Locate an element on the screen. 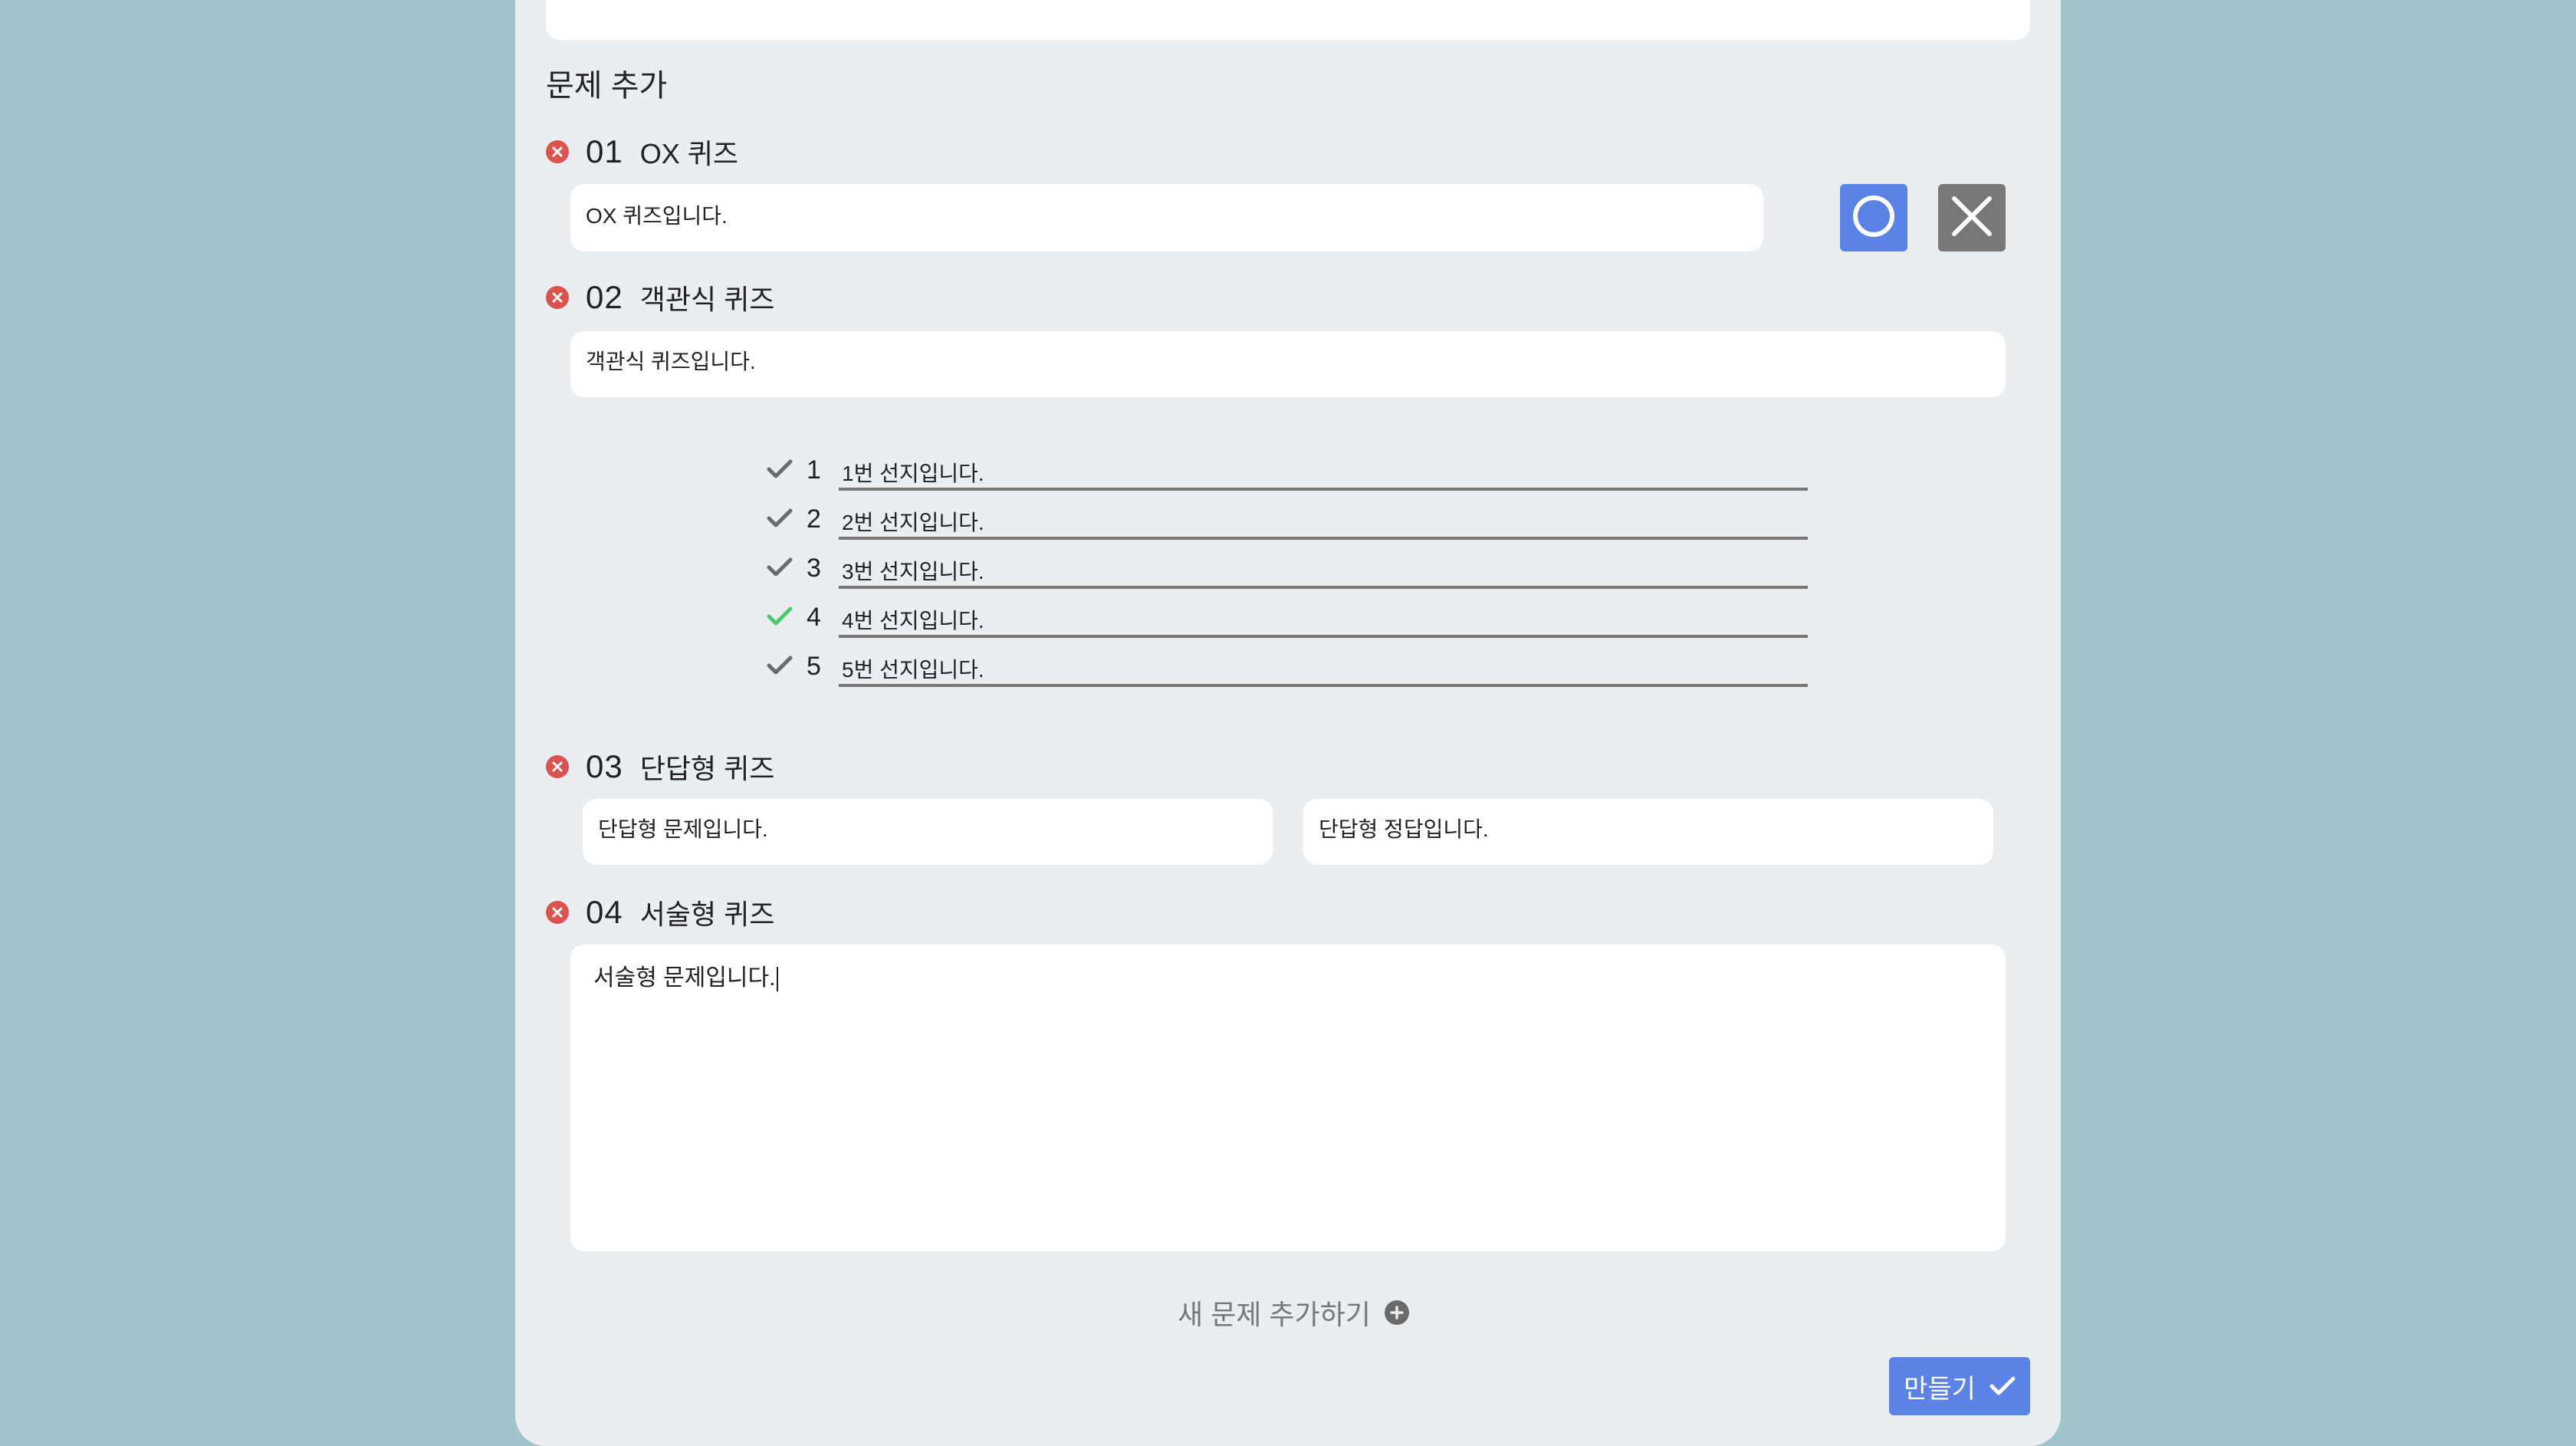  choice-item-4: 4 4번 선지입니다. is located at coordinates (1288, 619).